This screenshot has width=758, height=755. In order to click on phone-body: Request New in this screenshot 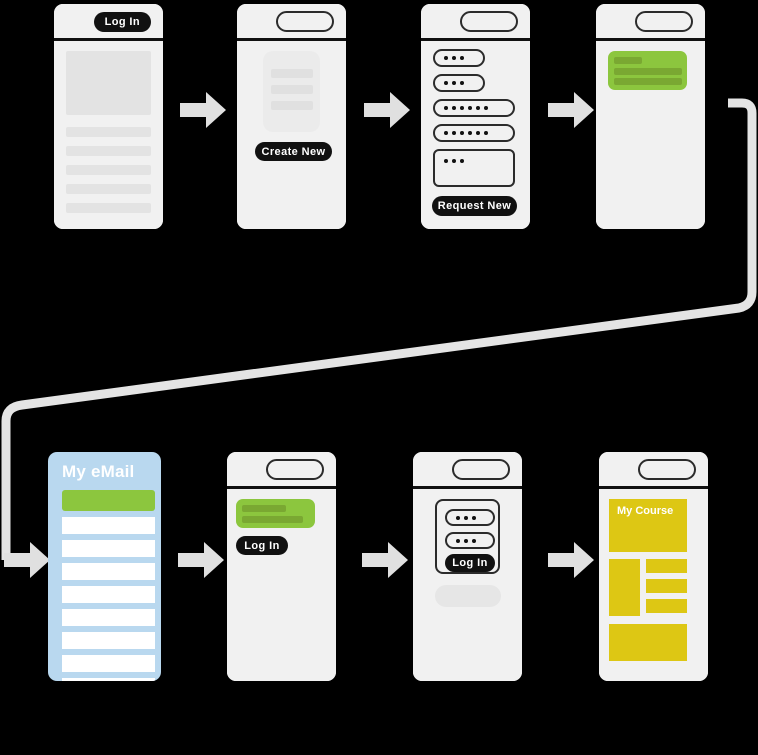, I will do `click(475, 135)`.